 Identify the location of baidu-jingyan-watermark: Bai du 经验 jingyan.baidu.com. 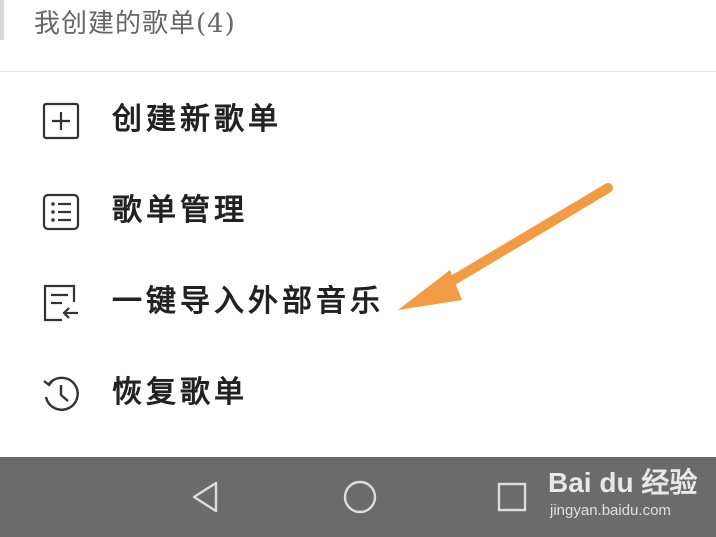
(628, 496).